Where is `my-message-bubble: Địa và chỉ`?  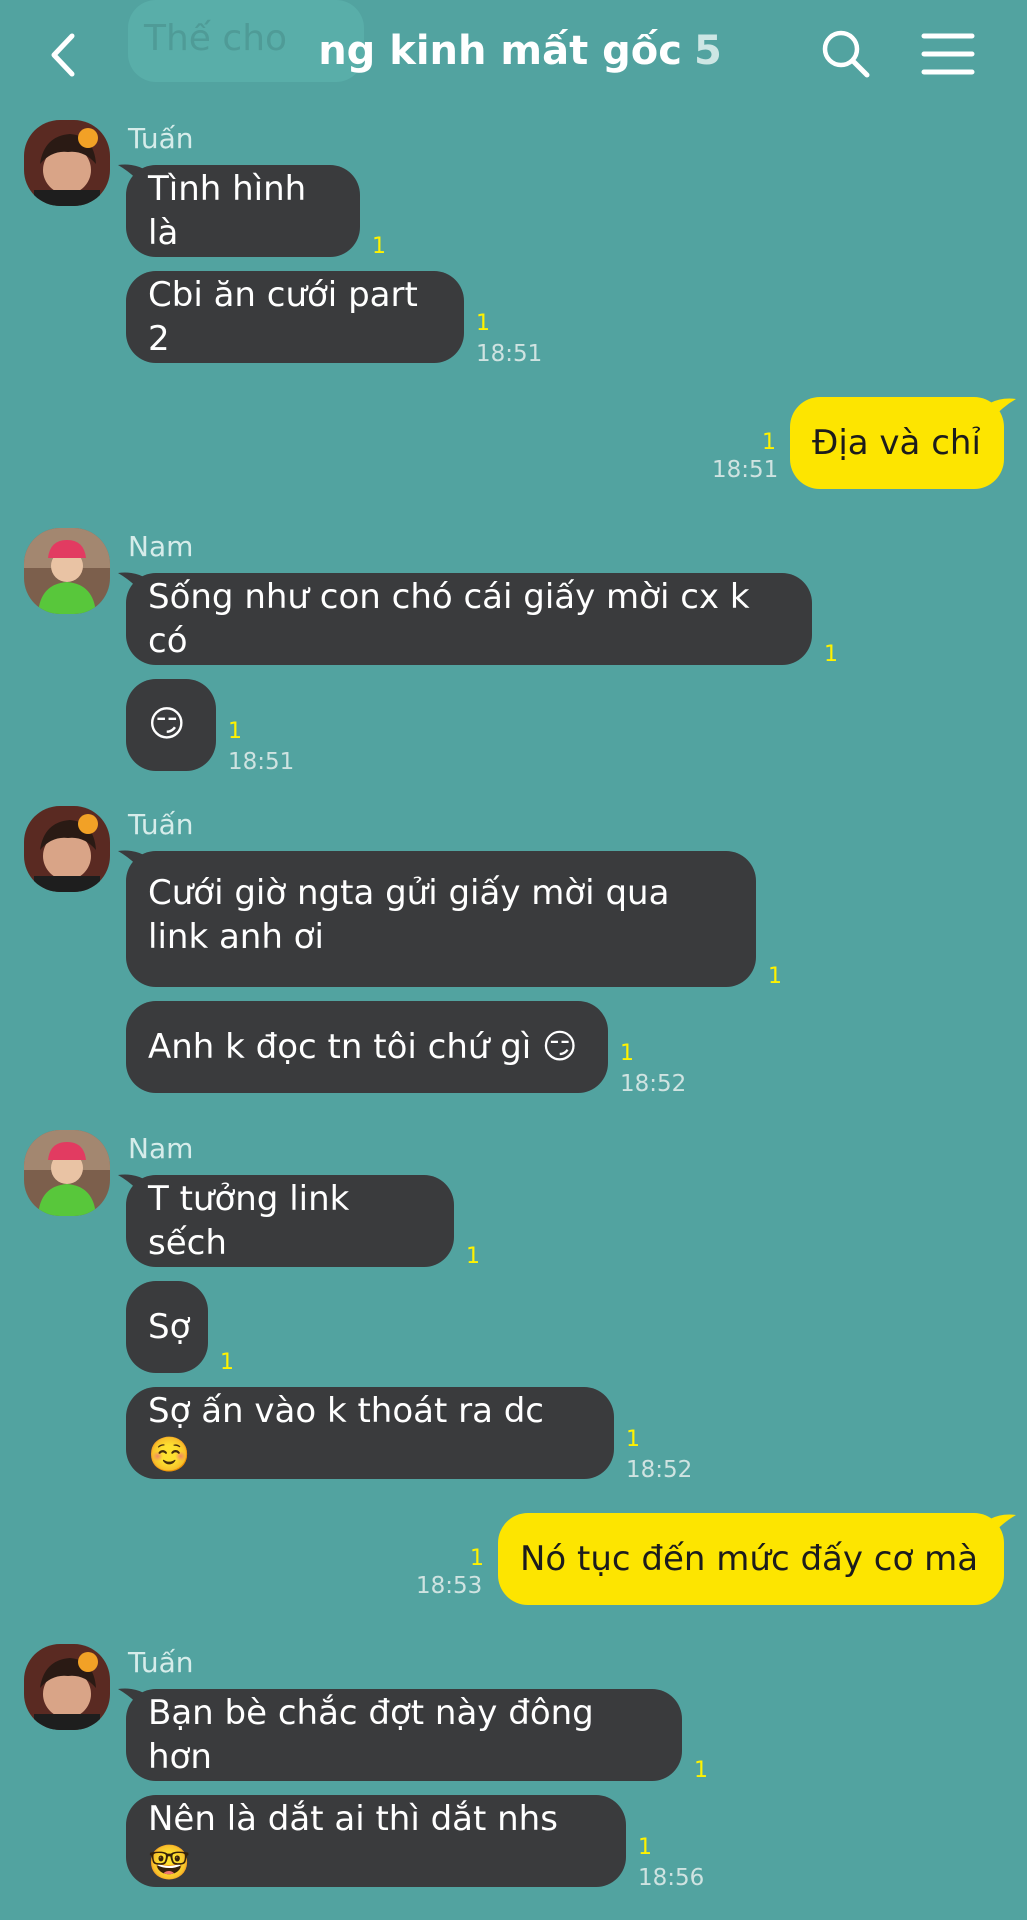
my-message-bubble: Địa và chỉ is located at coordinates (897, 443).